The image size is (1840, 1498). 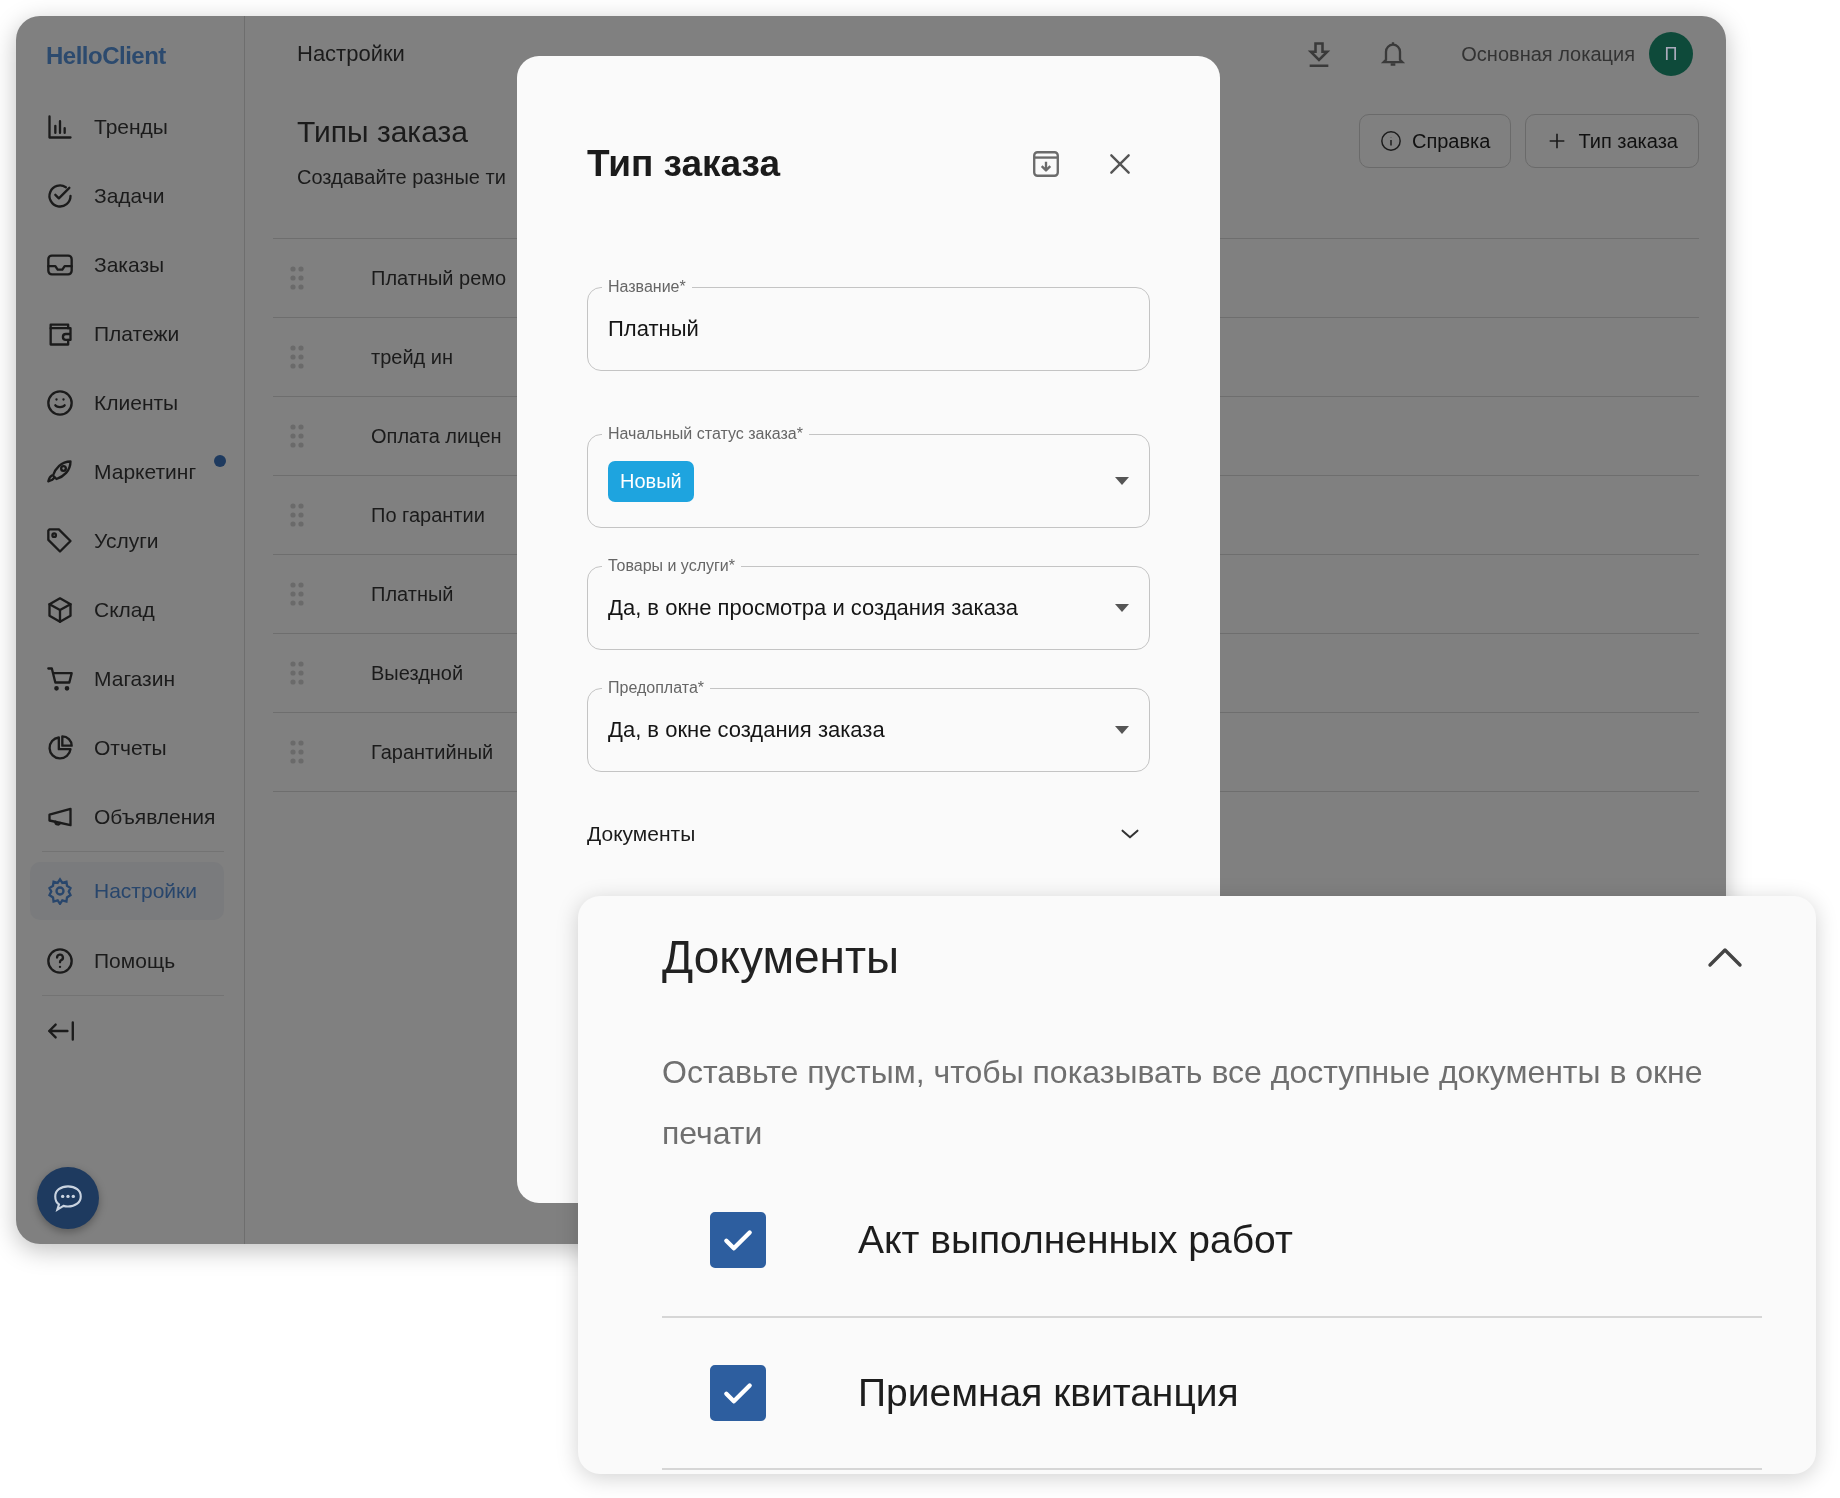 I want to click on input-field: Название* Платный, so click(x=868, y=324).